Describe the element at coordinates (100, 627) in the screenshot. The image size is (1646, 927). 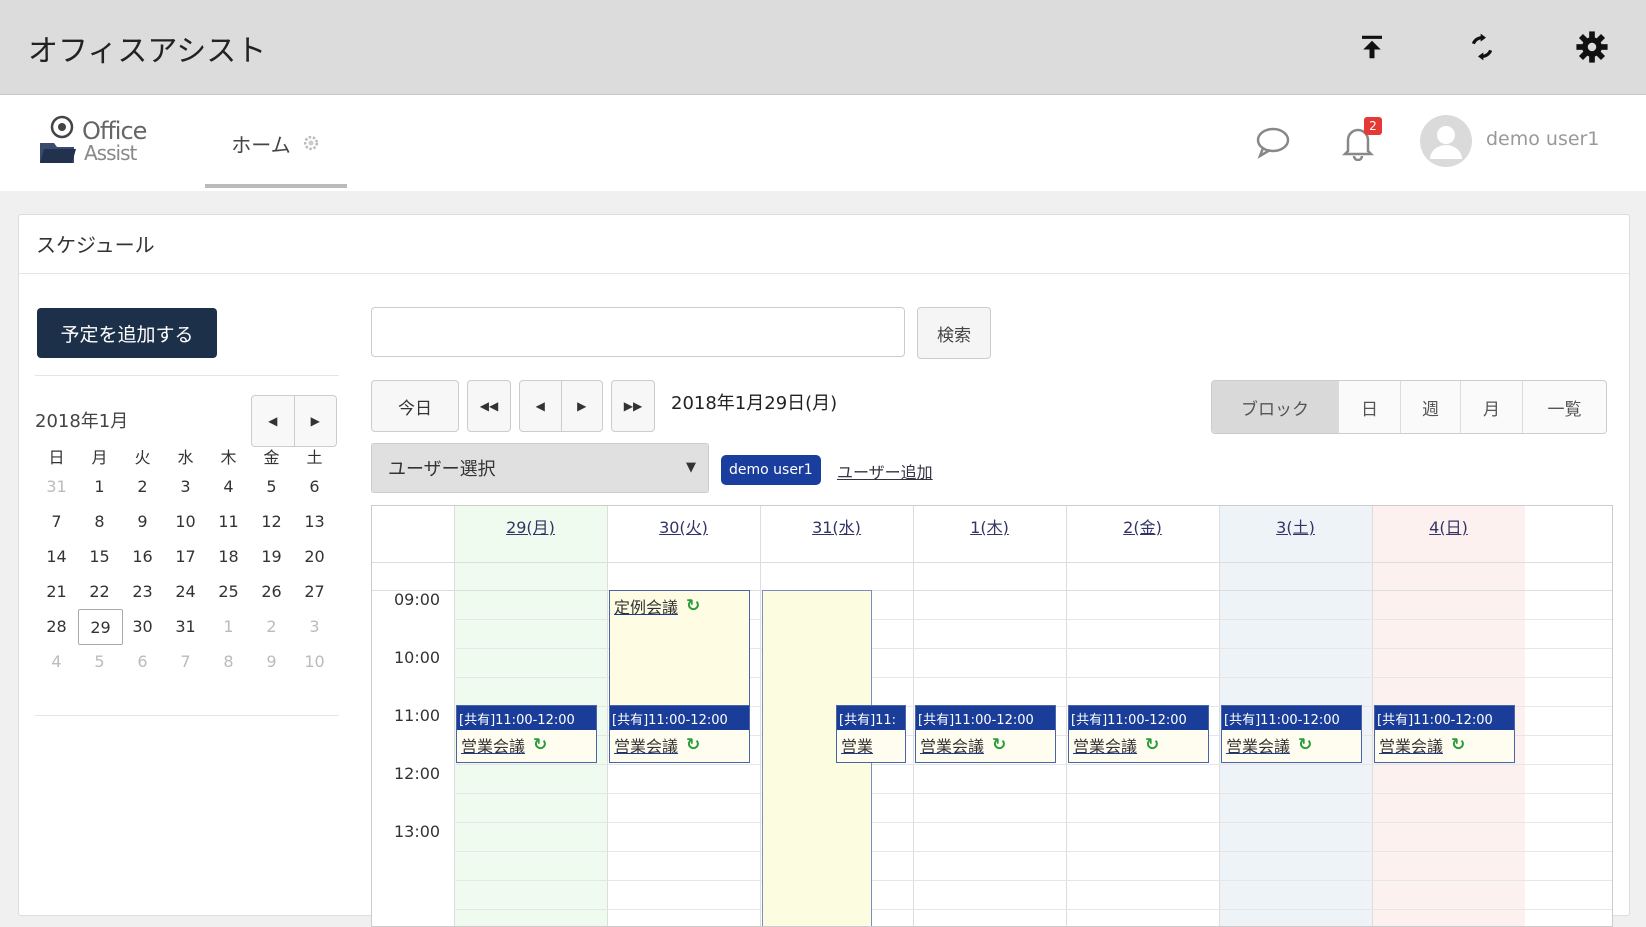
I see `calendar-day-today: 29` at that location.